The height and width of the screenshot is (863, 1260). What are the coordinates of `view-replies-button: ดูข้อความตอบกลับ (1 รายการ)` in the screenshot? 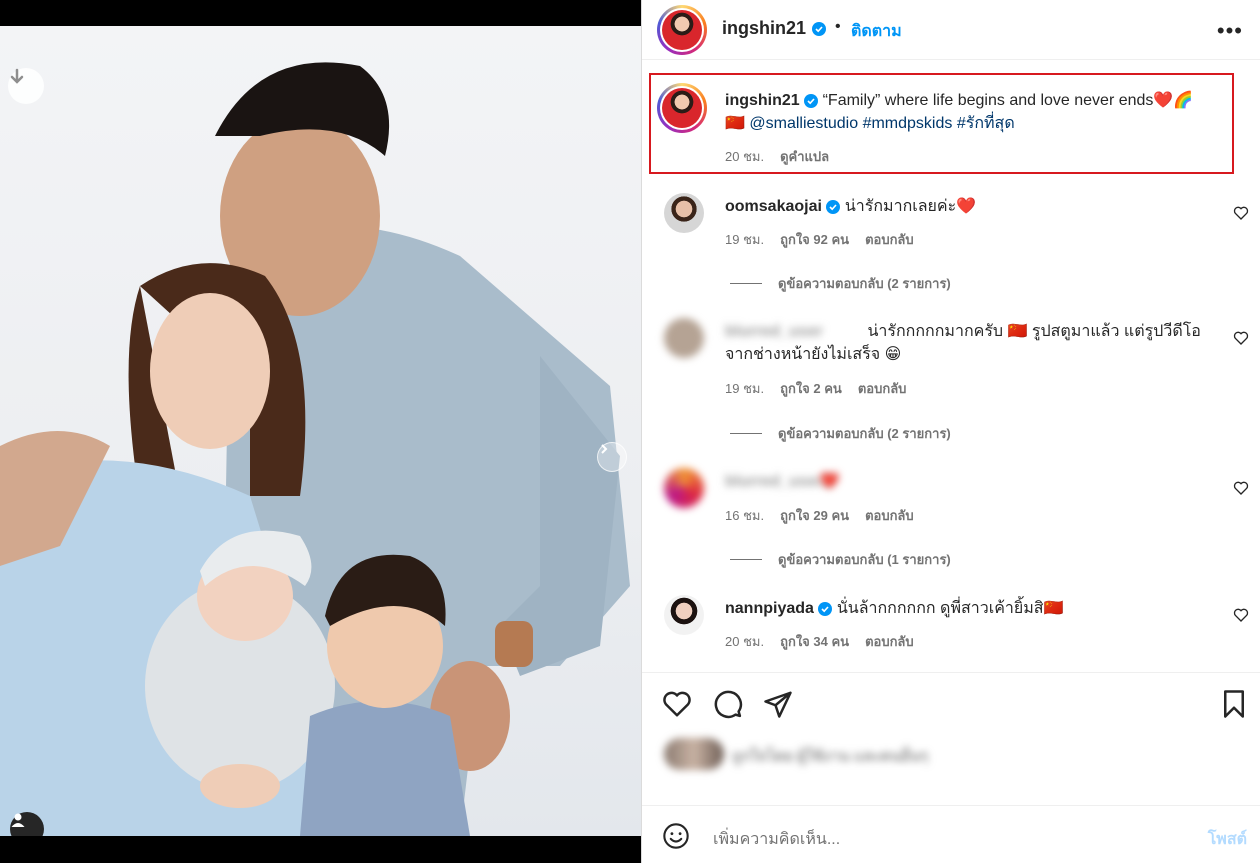 It's located at (840, 559).